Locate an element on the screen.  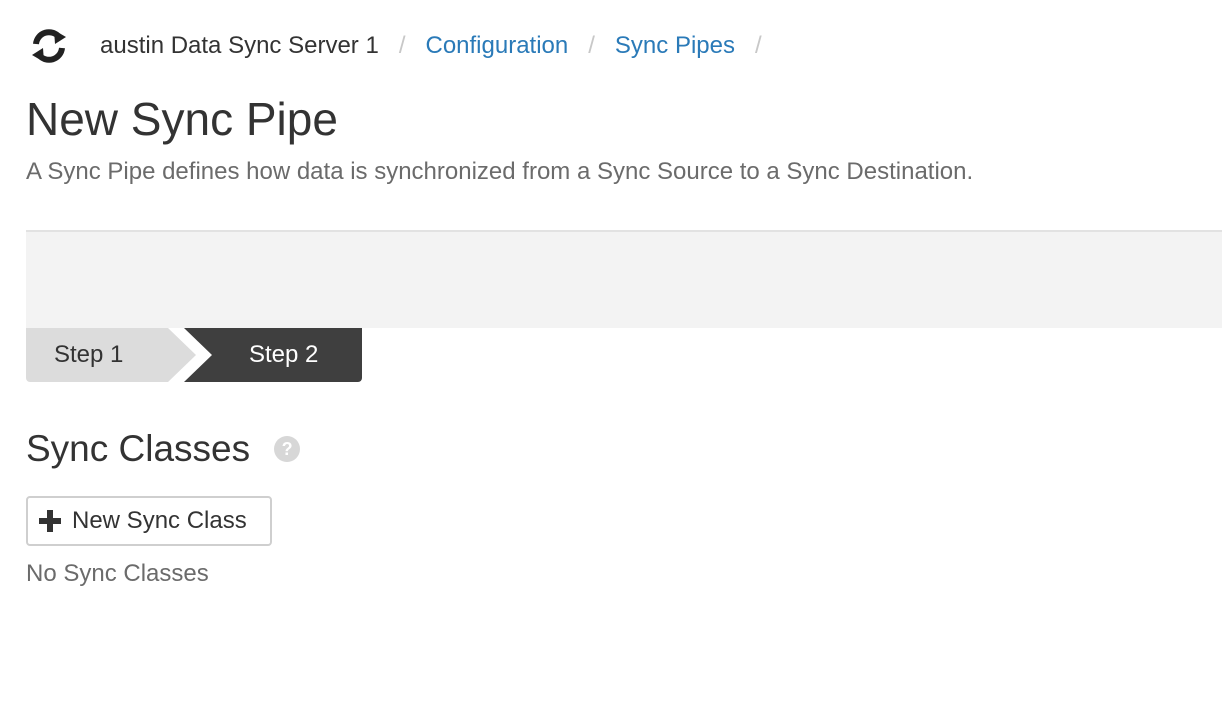
sync-classes-heading: Sync Classes ? is located at coordinates (163, 449).